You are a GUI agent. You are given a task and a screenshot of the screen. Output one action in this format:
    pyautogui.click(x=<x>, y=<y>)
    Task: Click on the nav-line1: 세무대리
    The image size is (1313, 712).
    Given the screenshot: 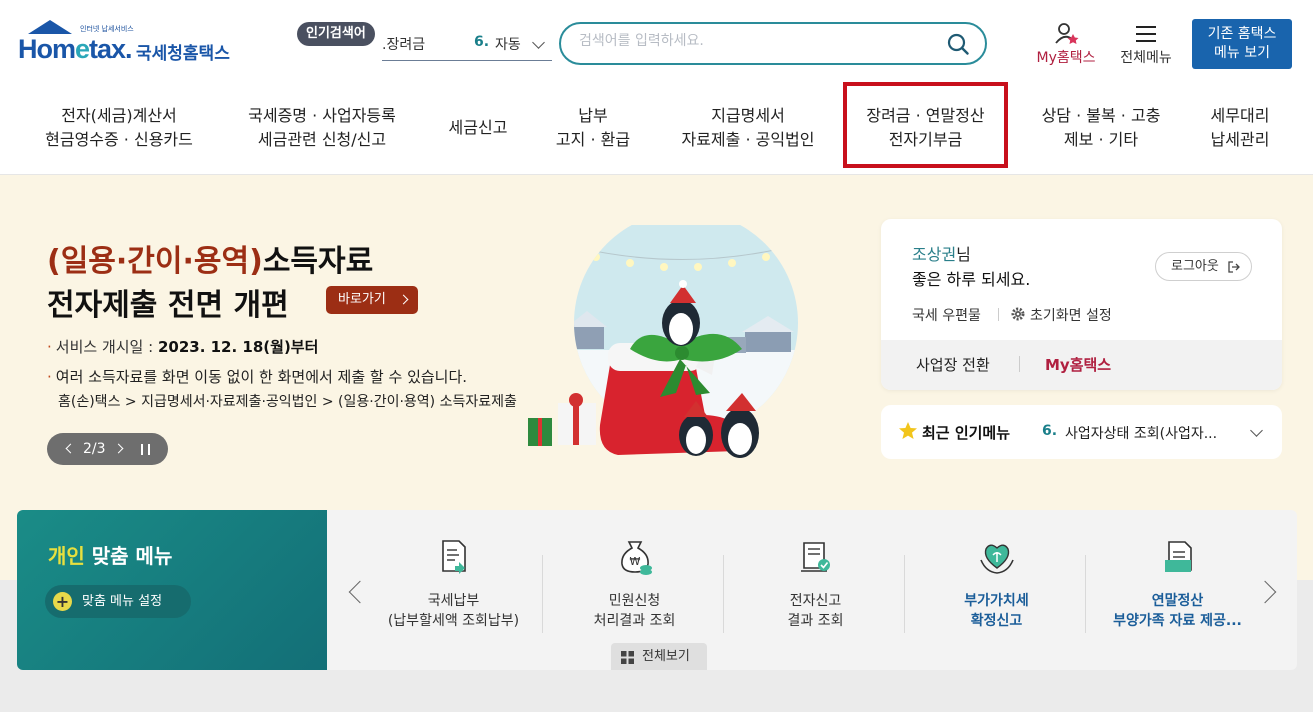 What is the action you would take?
    pyautogui.click(x=1240, y=115)
    